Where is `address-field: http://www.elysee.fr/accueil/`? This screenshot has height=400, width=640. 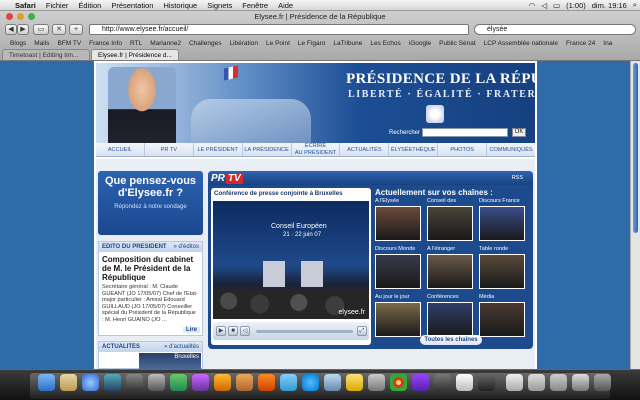
address-field: http://www.elysee.fr/accueil/ is located at coordinates (279, 29).